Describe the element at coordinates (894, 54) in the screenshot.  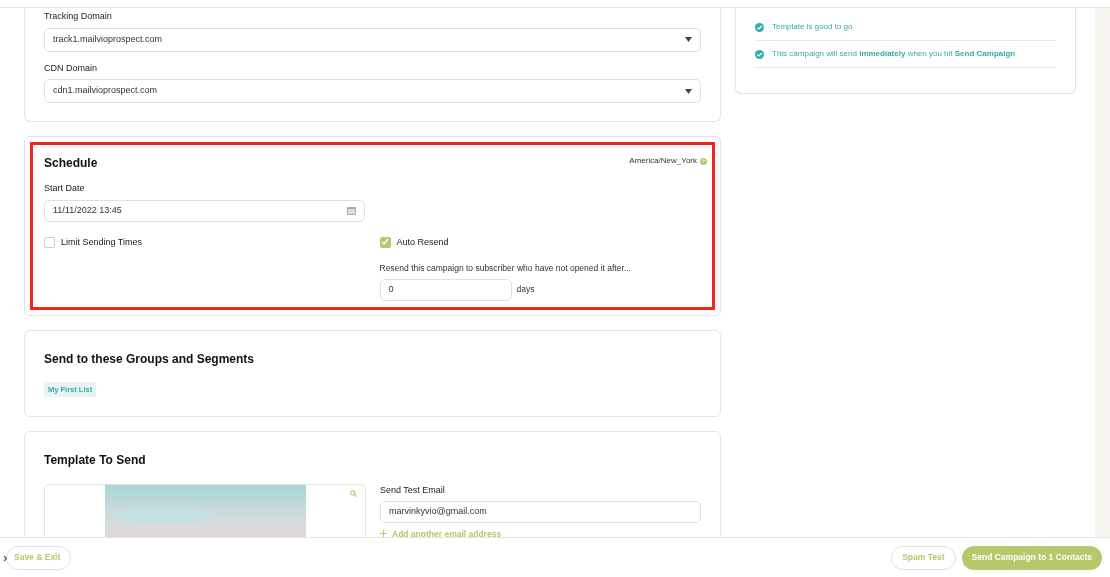
I see `checklist-text: This campaign will send immediately when you hit Send Campaign` at that location.